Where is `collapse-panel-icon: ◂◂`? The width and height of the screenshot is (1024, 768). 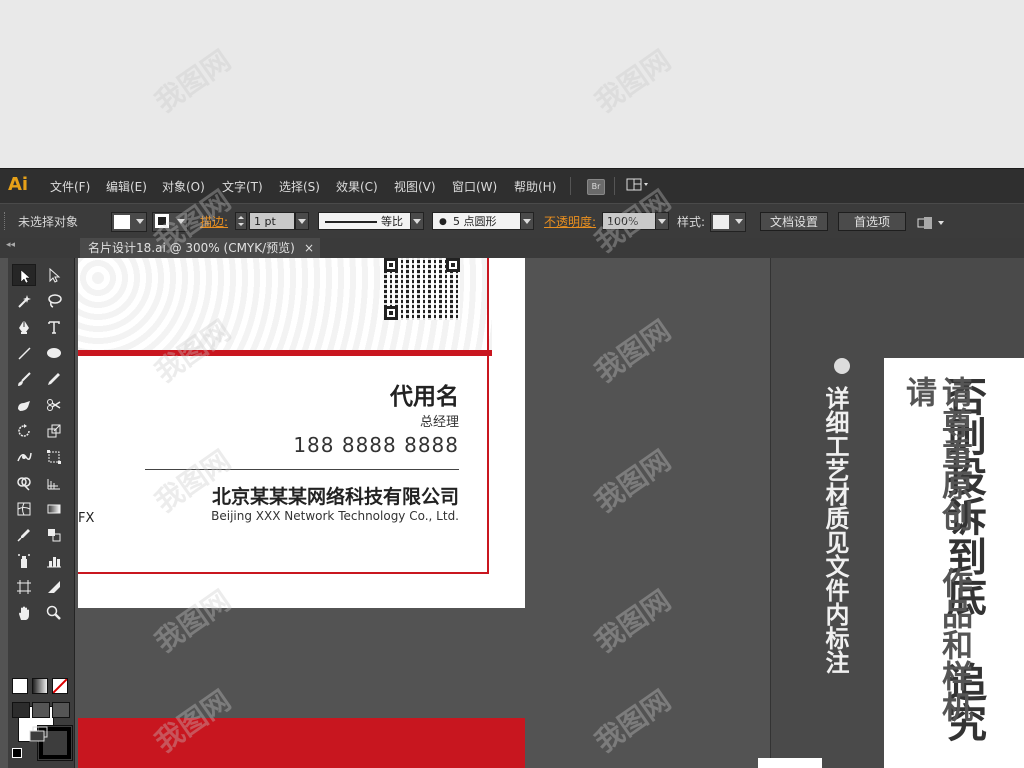 collapse-panel-icon: ◂◂ is located at coordinates (10, 245).